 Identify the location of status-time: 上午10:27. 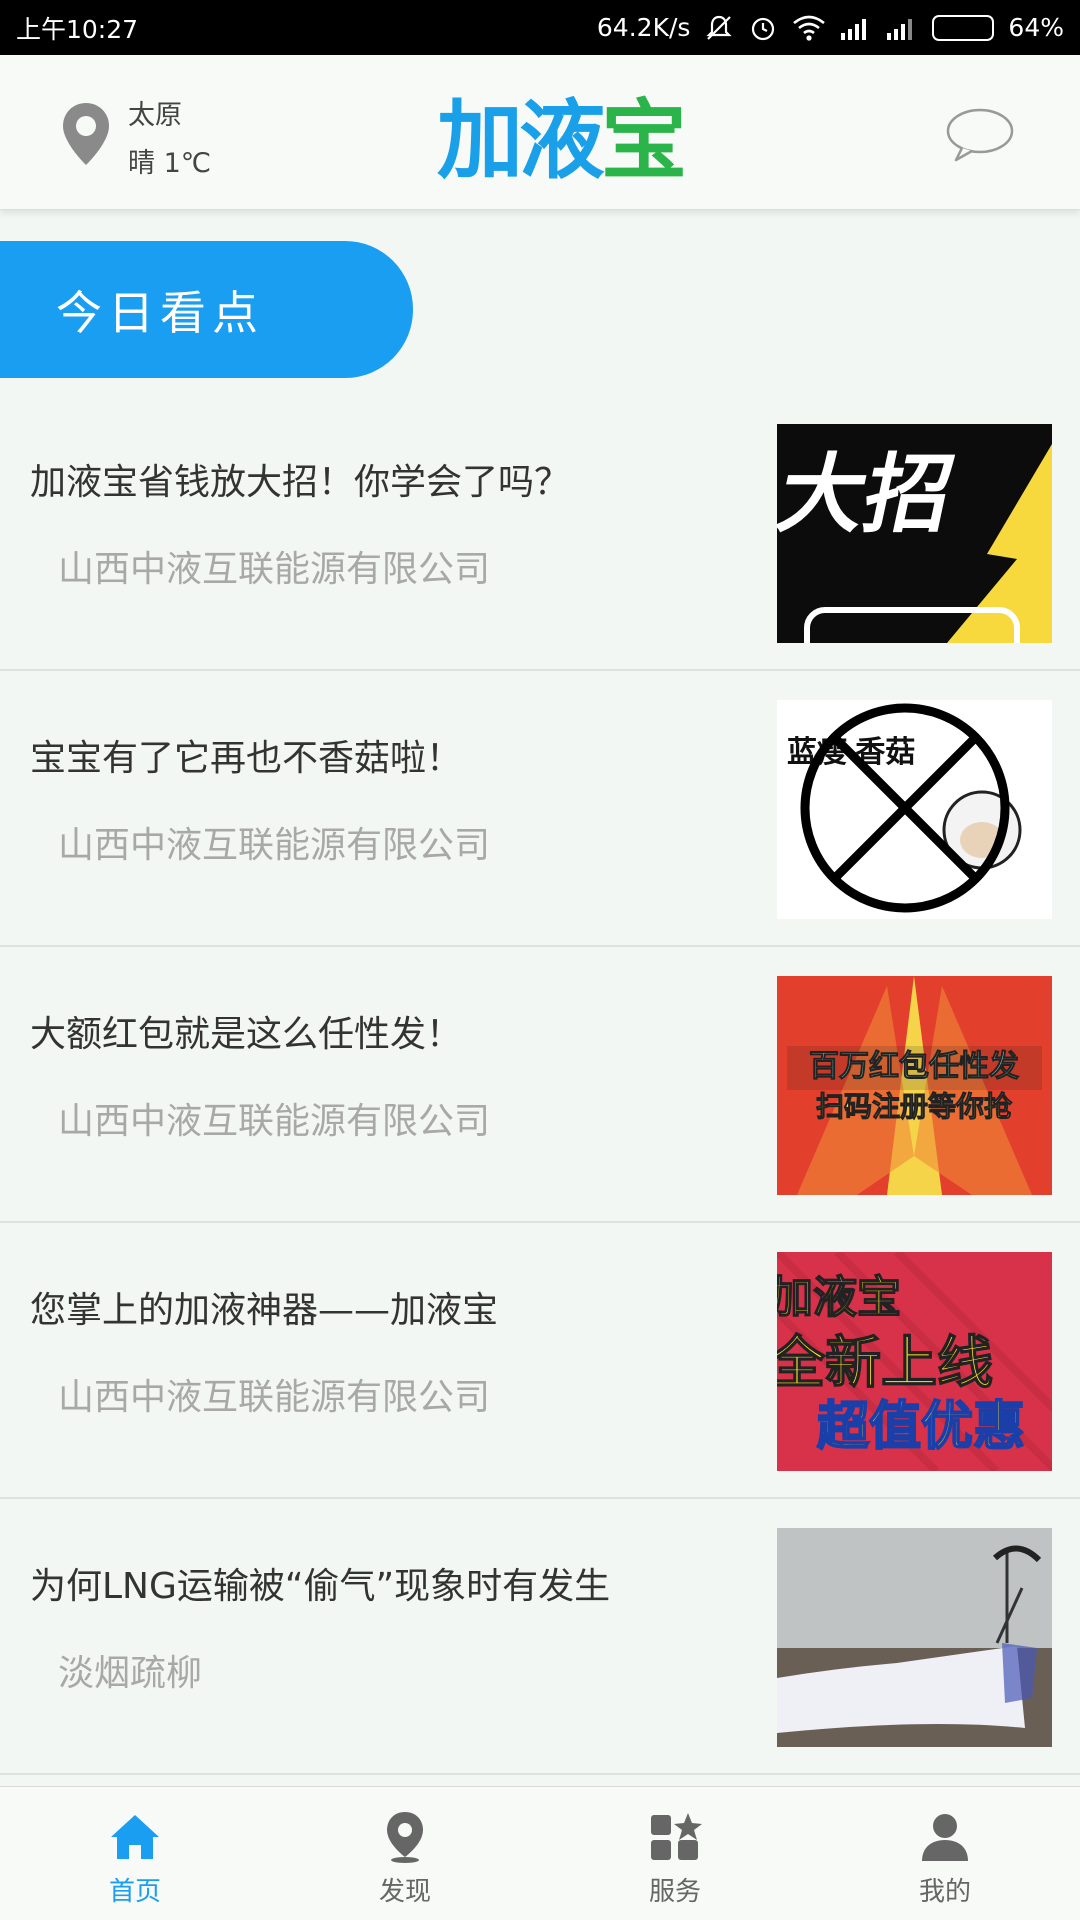
(77, 29).